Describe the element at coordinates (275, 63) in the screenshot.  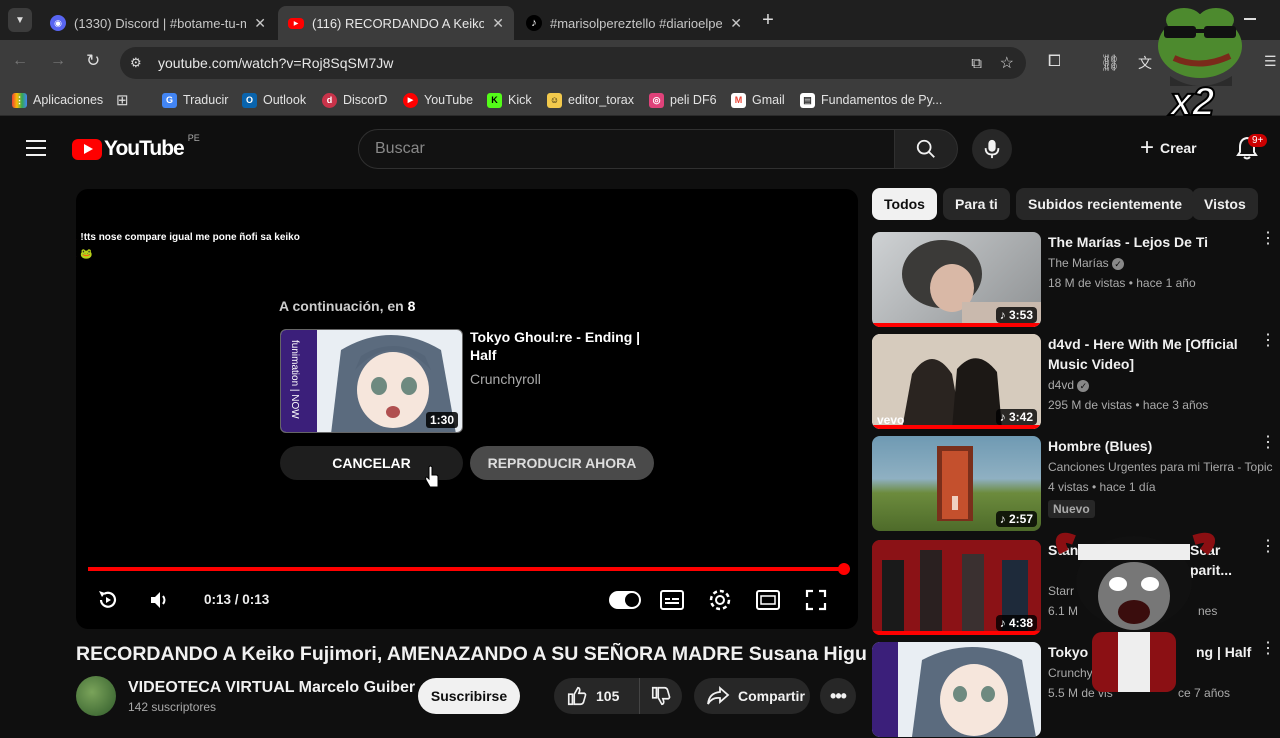
I see `url-text: youtube.com/watch?v=Roj8SqSM7Jw` at that location.